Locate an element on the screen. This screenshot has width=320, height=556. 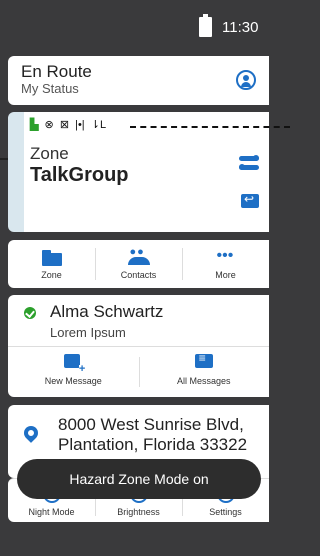
zone-button: Zone is located at coordinates (51, 264).